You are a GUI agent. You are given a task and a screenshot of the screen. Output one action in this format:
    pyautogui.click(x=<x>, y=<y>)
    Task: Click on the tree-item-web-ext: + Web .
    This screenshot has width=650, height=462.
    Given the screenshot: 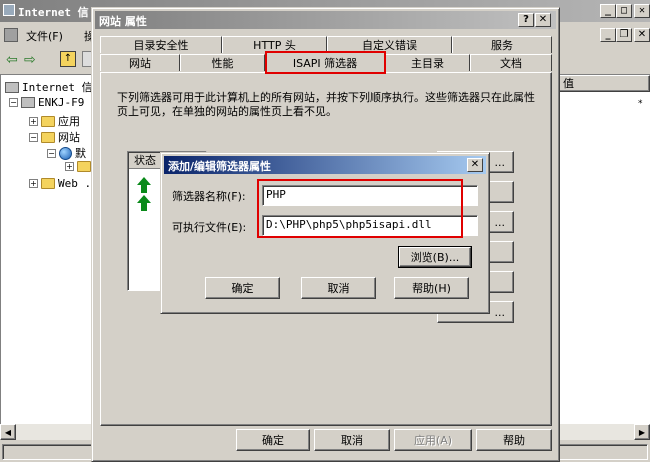 What is the action you would take?
    pyautogui.click(x=60, y=183)
    